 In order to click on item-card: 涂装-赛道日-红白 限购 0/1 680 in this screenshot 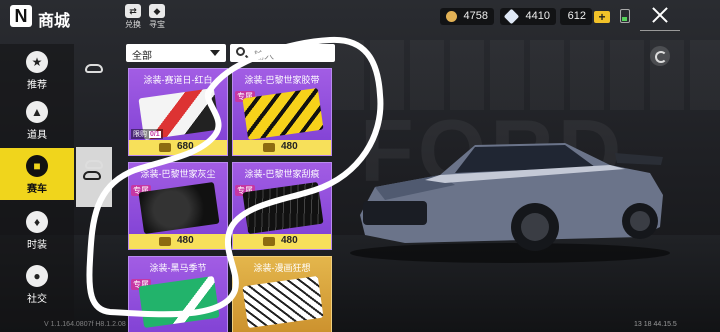, I will do `click(178, 112)`.